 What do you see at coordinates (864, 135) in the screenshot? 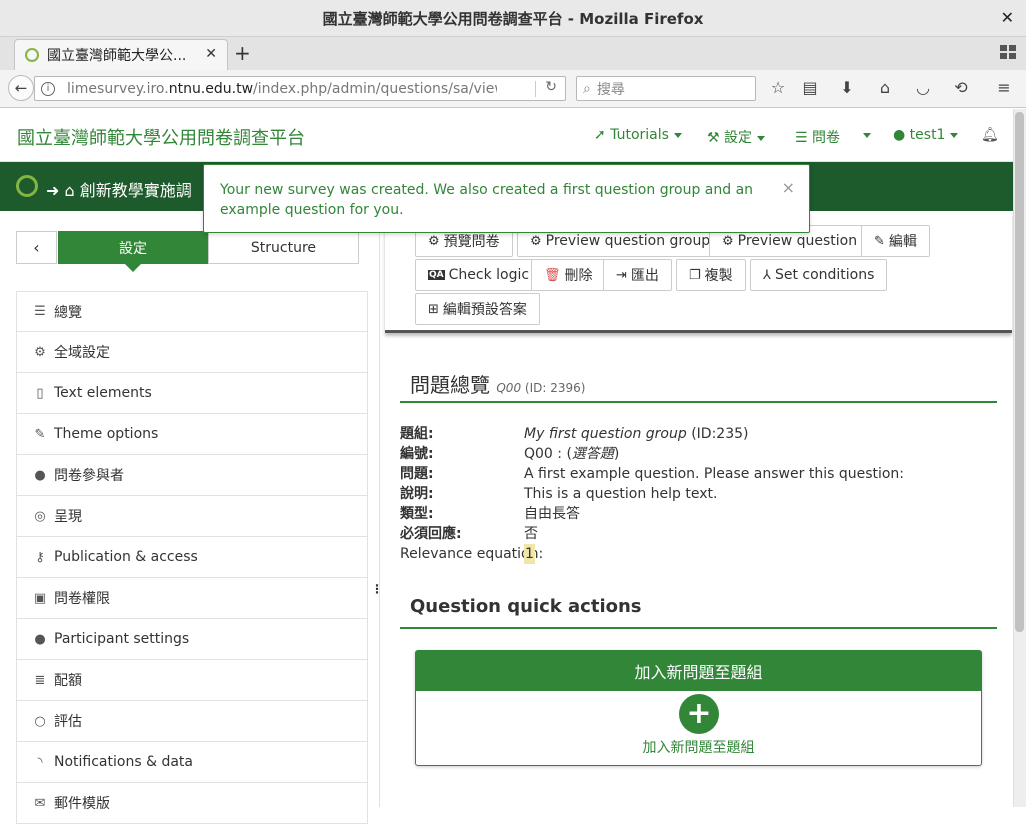
I see `surveys-dropdown-toggle` at bounding box center [864, 135].